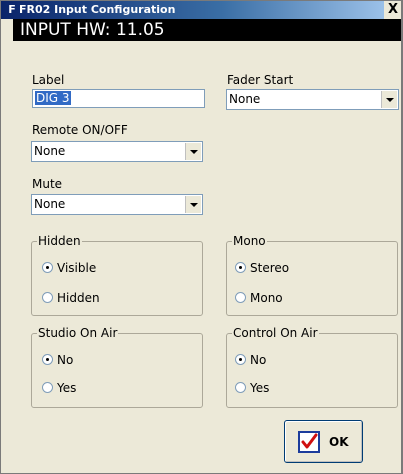 The width and height of the screenshot is (403, 474). Describe the element at coordinates (117, 204) in the screenshot. I see `mute-select: None` at that location.